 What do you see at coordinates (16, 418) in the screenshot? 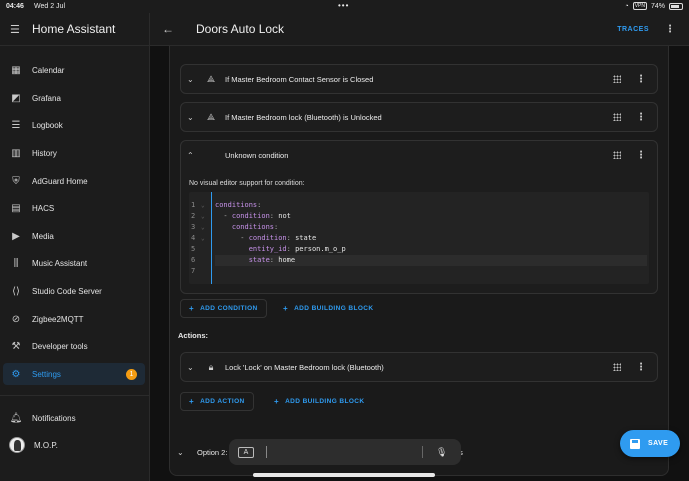
I see `bell-icon: 🔔︎` at bounding box center [16, 418].